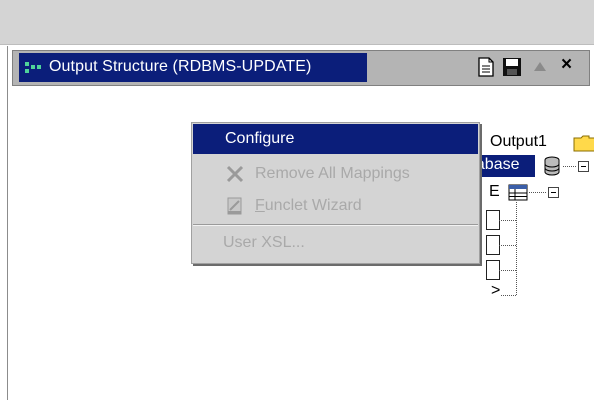 This screenshot has height=400, width=594. I want to click on database-icon, so click(552, 166).